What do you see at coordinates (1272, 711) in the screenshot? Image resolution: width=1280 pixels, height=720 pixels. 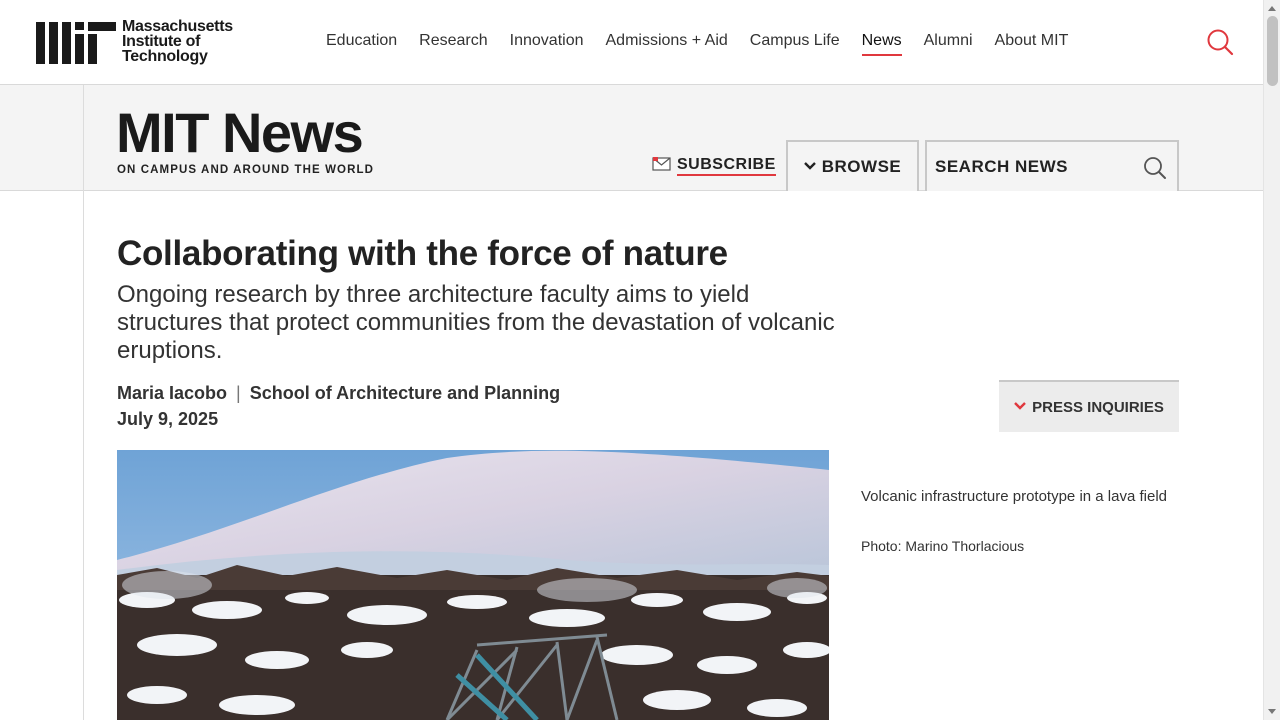 I see `scroll-down-arrow-icon` at bounding box center [1272, 711].